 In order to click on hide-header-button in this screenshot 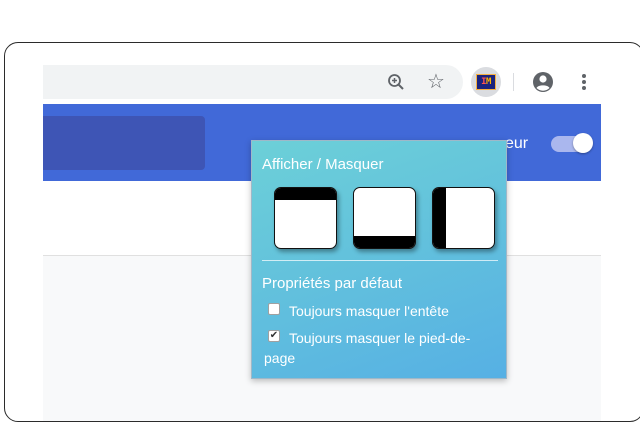, I will do `click(305, 218)`.